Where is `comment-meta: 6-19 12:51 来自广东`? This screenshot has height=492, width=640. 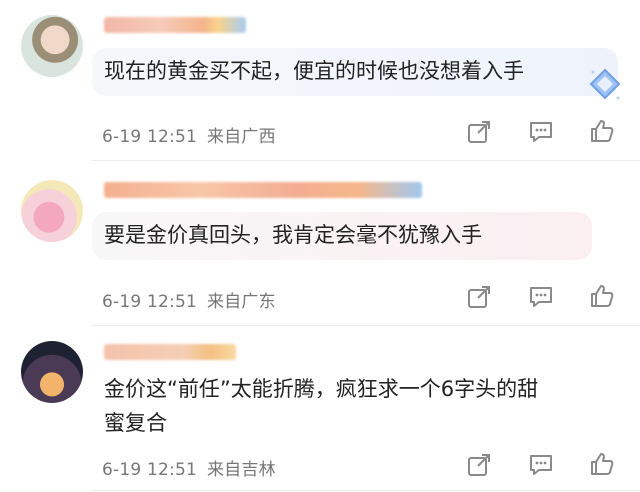
comment-meta: 6-19 12:51 来自广东 is located at coordinates (194, 299).